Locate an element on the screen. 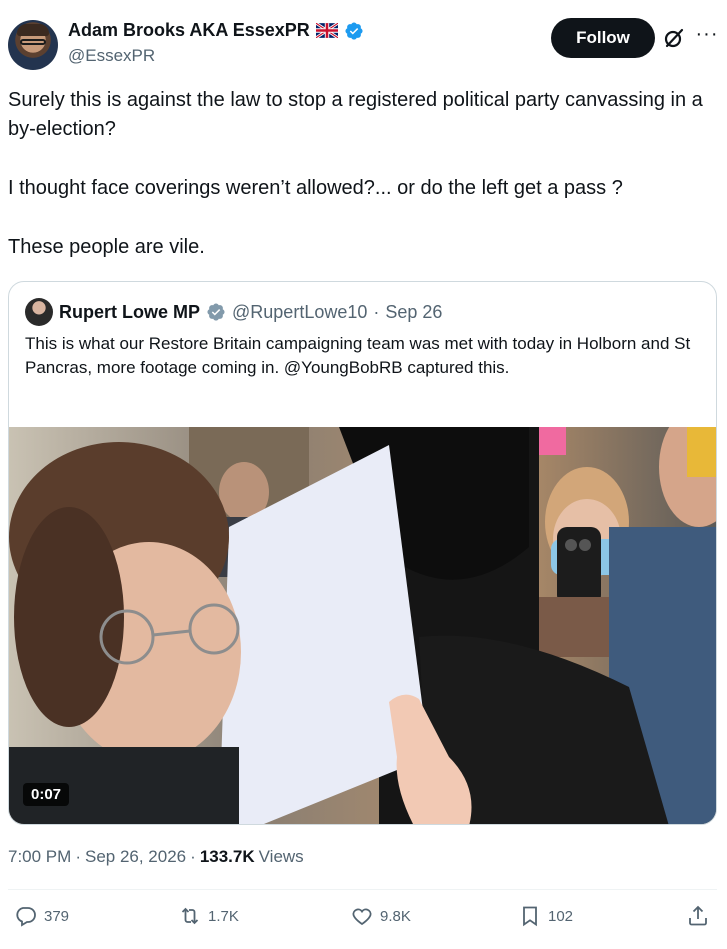  bookmark-icon is located at coordinates (530, 916).